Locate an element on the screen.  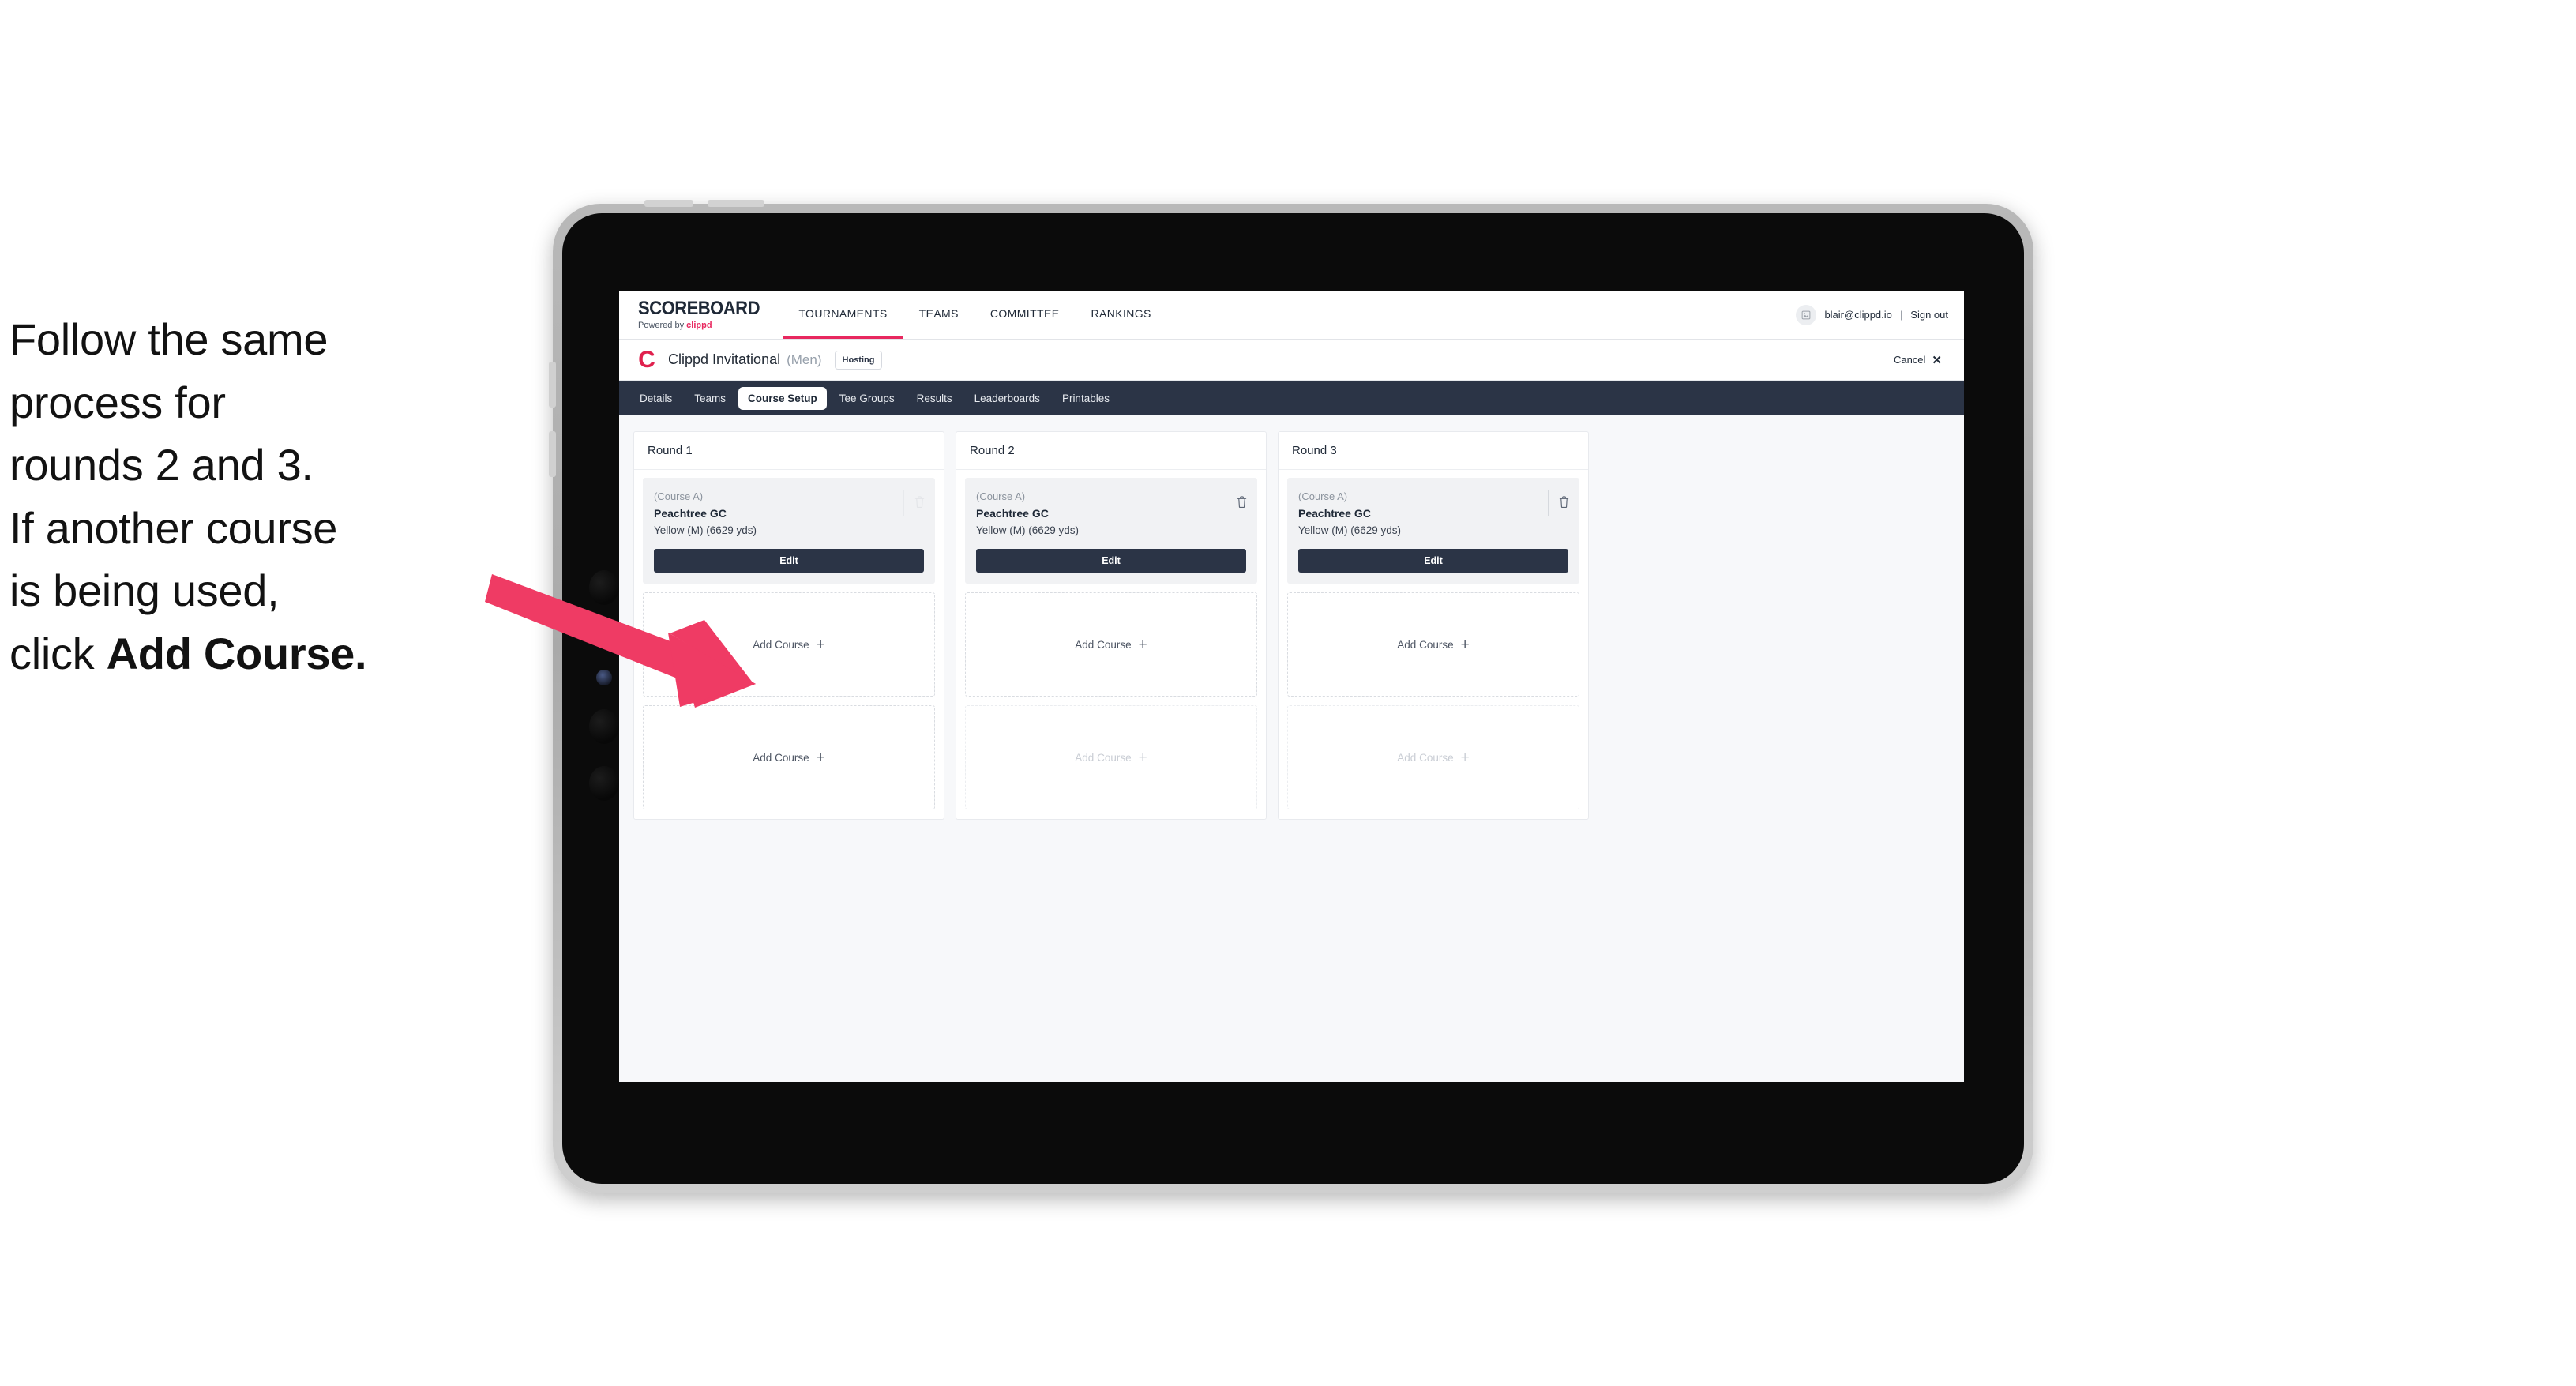
nav-tab-tournaments: TOURNAMENTS is located at coordinates (843, 315).